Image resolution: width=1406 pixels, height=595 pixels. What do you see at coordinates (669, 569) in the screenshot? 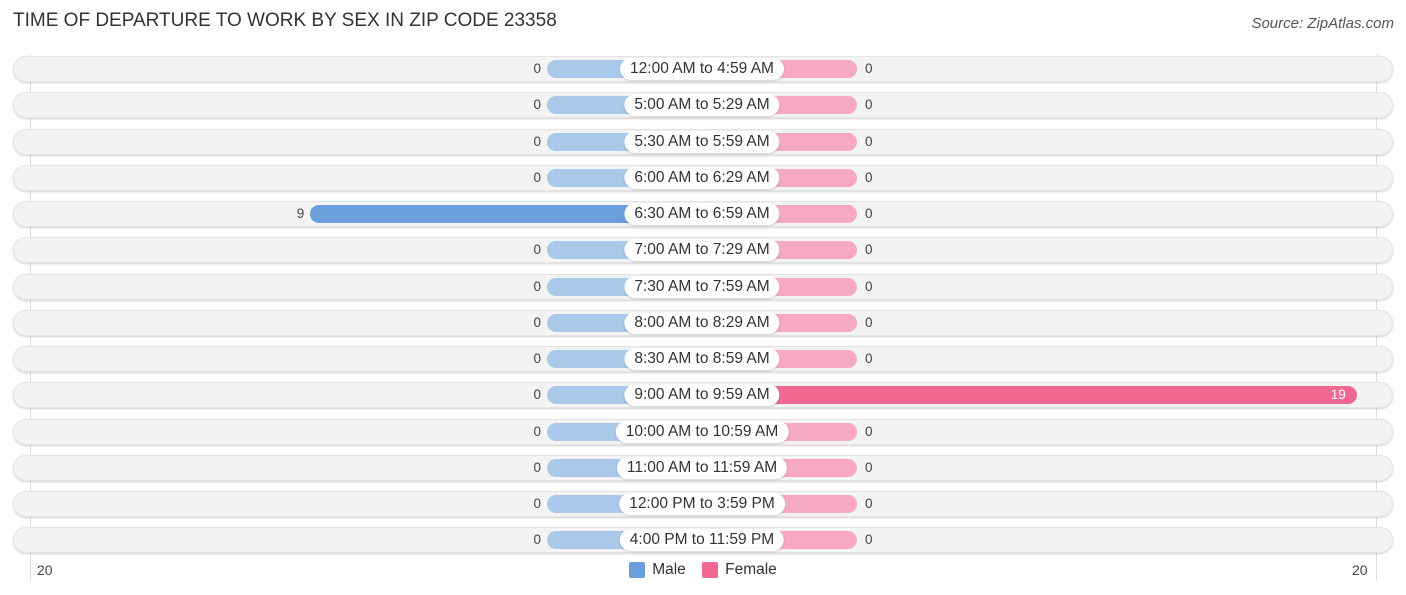
I see `legend-label-male: Male` at bounding box center [669, 569].